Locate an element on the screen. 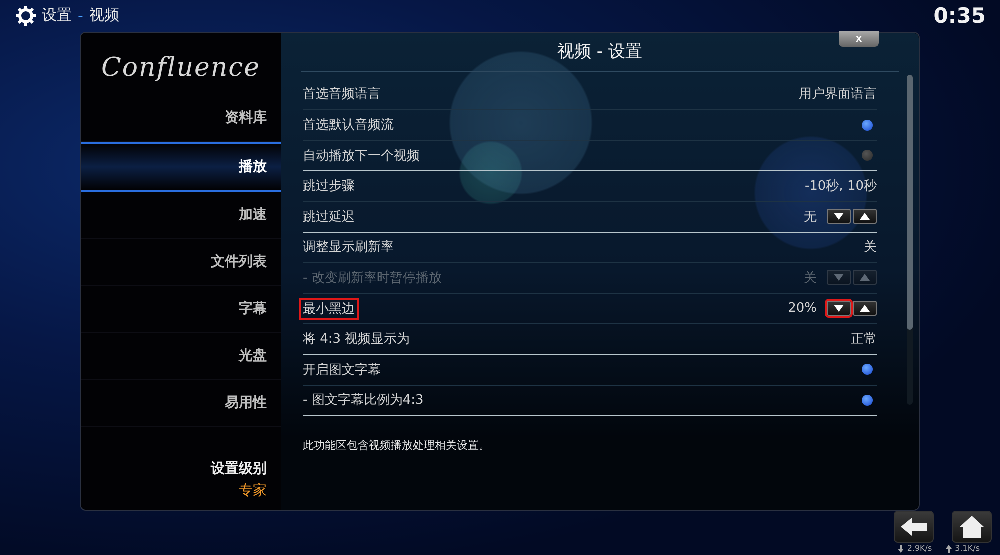 The image size is (1000, 555). settings-level-value: 专家 is located at coordinates (253, 491).